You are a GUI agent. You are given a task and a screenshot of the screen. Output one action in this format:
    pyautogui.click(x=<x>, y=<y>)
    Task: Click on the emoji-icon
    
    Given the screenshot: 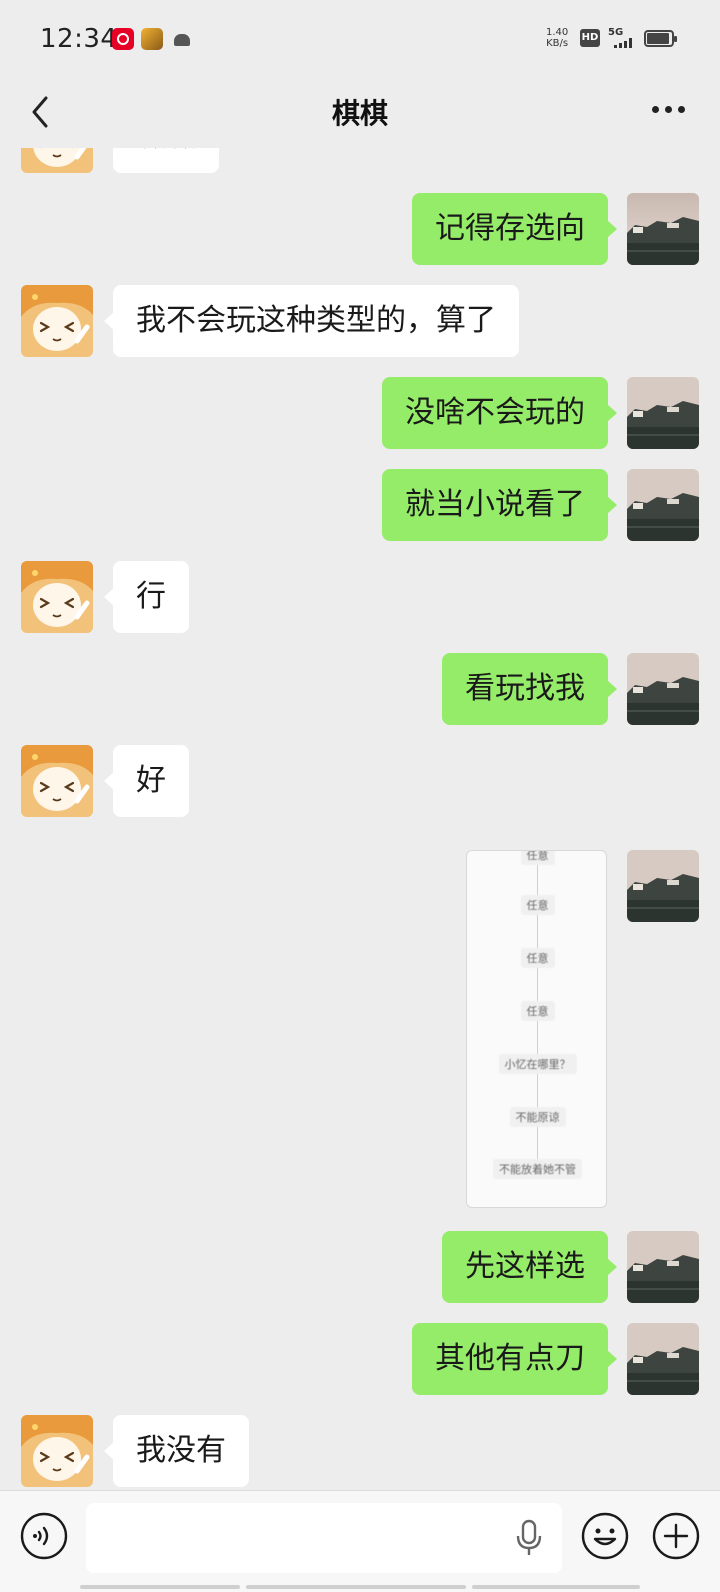 What is the action you would take?
    pyautogui.click(x=605, y=1536)
    